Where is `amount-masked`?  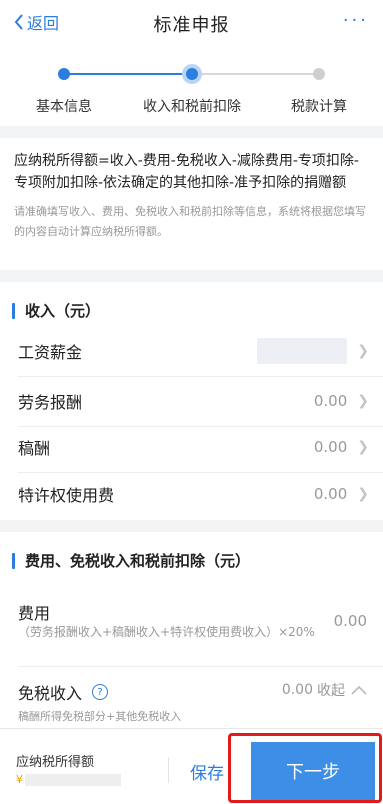 amount-masked is located at coordinates (73, 779).